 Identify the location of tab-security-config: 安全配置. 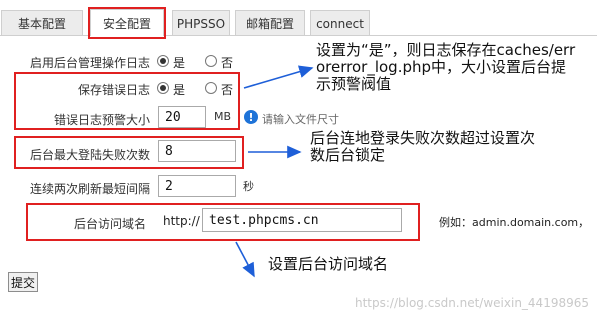
(127, 22).